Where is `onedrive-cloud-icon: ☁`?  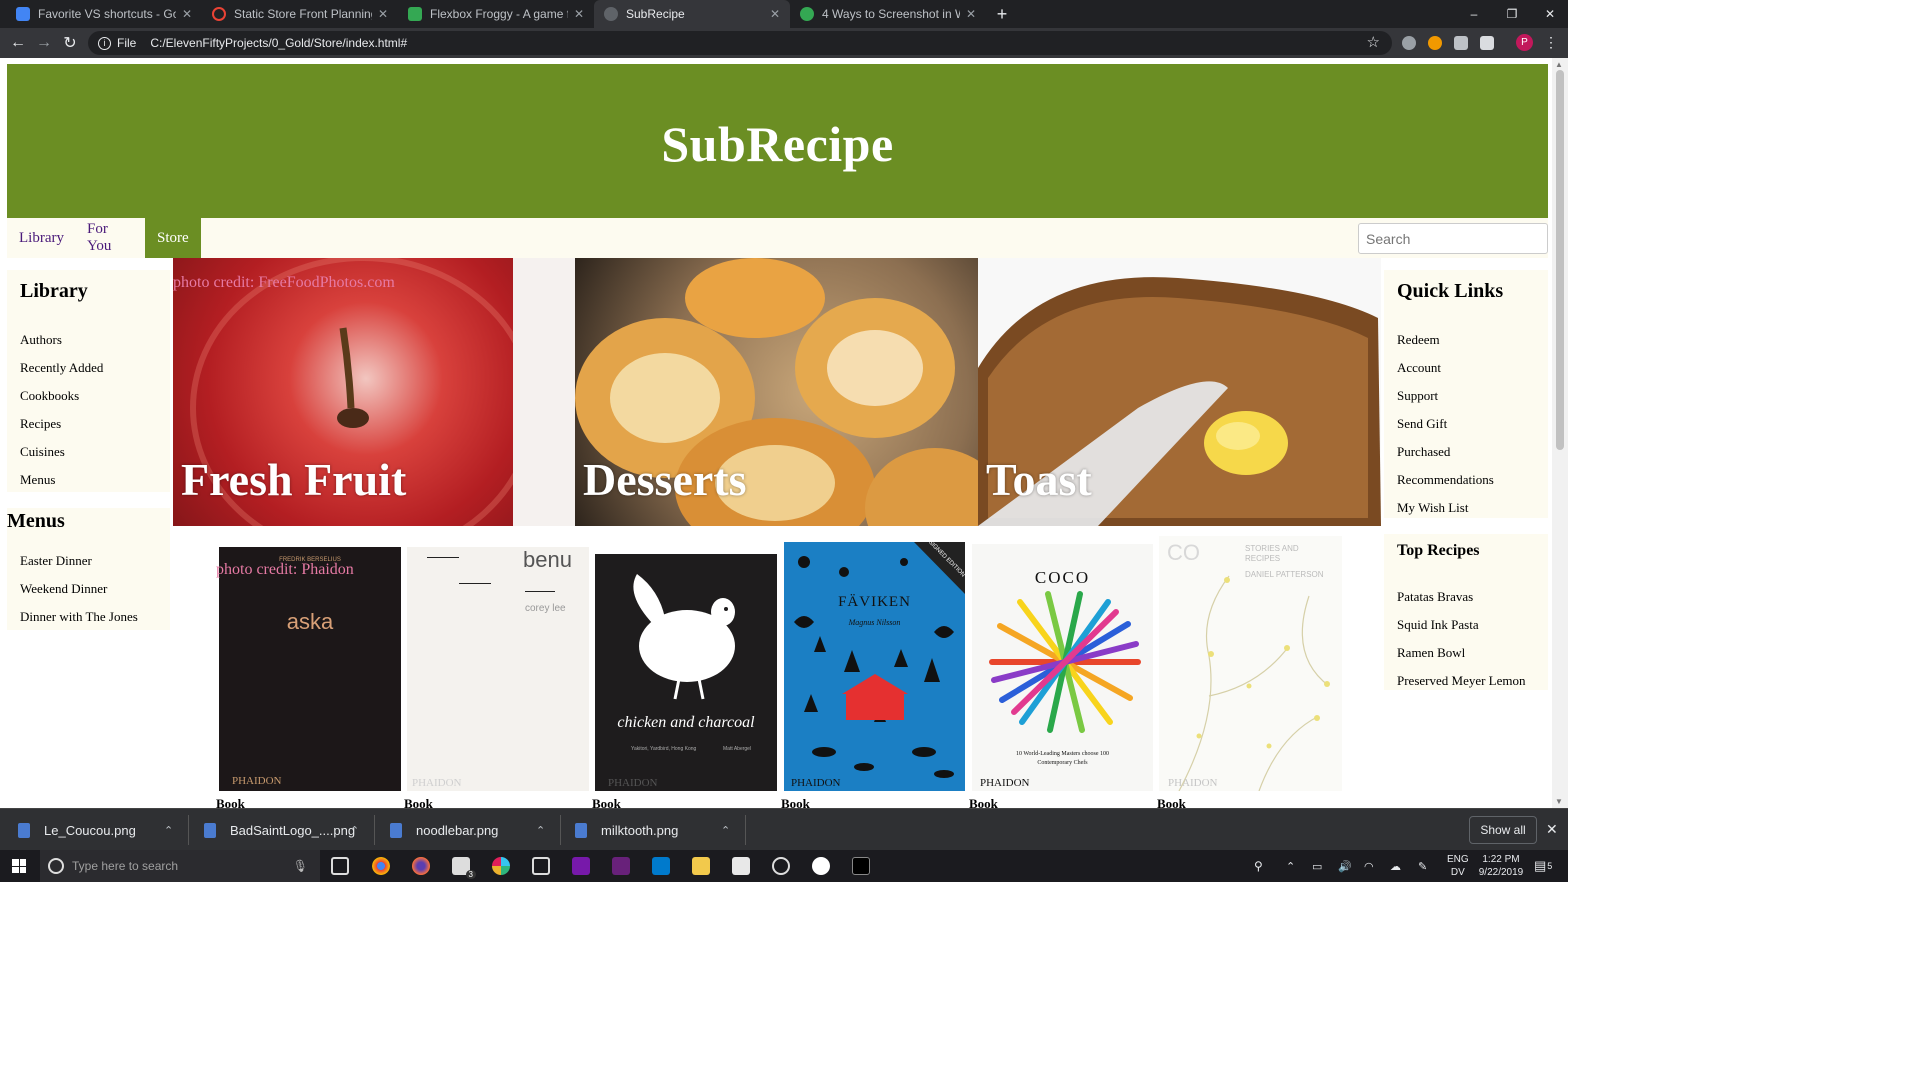 onedrive-cloud-icon: ☁ is located at coordinates (1395, 866).